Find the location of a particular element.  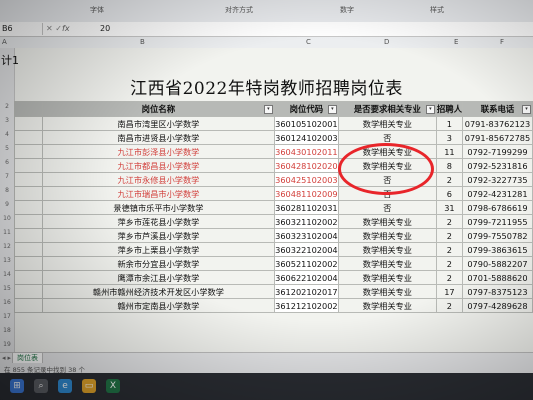

header-code: 岗位代码 ▾ is located at coordinates (306, 109).